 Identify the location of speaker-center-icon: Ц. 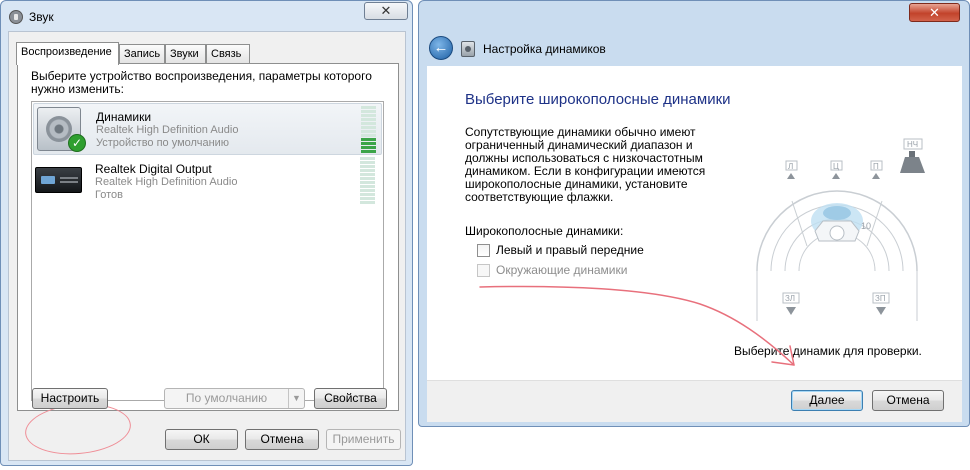
(836, 169).